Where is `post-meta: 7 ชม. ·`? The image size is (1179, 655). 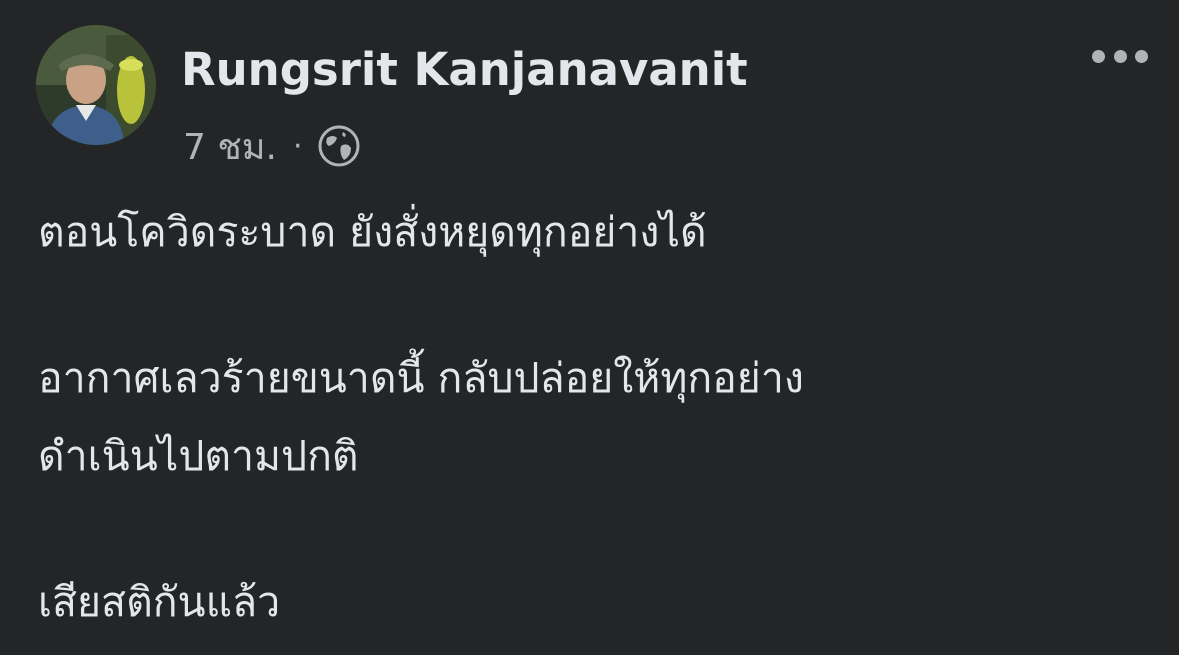
post-meta: 7 ชม. · is located at coordinates (272, 146).